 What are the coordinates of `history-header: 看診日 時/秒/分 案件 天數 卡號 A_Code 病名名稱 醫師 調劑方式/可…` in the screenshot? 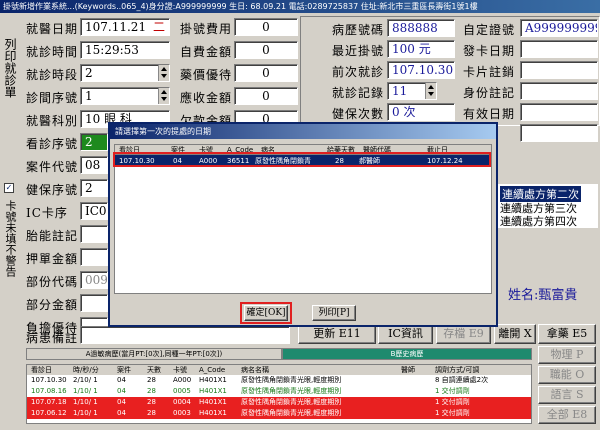 It's located at (279, 370).